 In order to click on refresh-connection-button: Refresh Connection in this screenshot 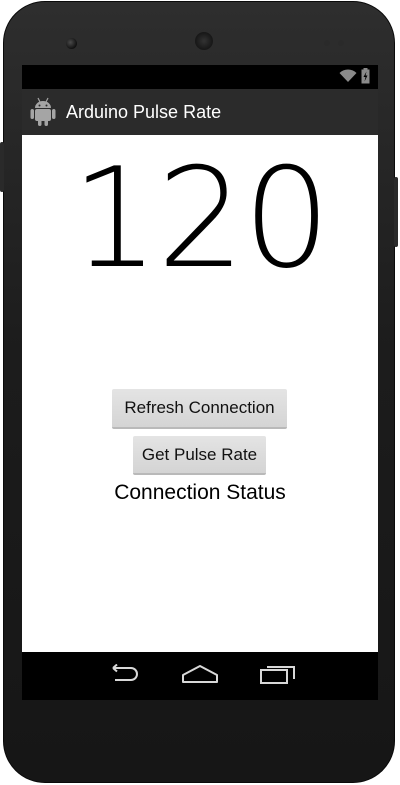, I will do `click(199, 409)`.